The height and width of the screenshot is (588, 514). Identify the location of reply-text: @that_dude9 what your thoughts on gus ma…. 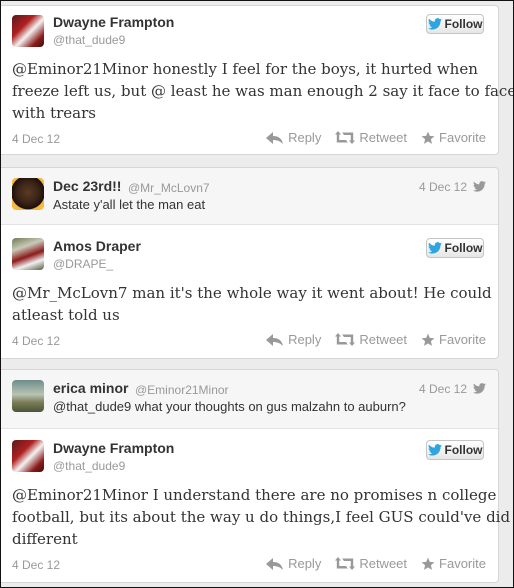
(229, 406).